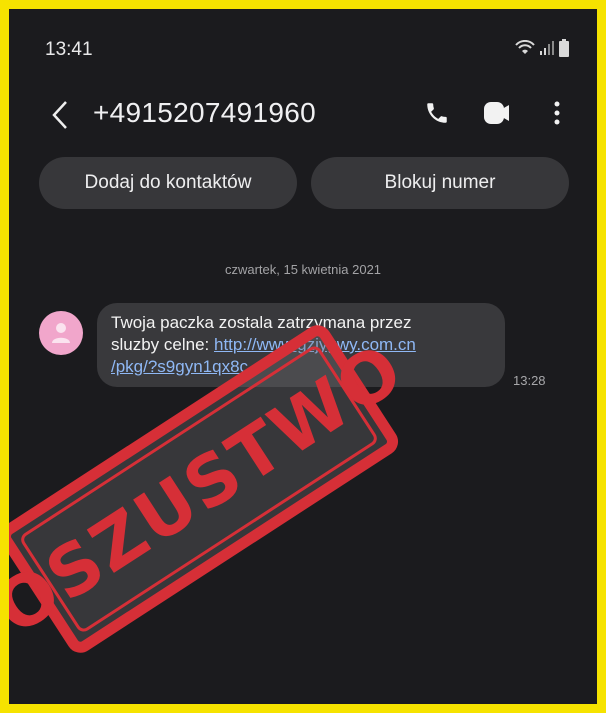 The image size is (606, 713). Describe the element at coordinates (303, 269) in the screenshot. I see `date-separator: czwartek, 15 kwietnia 2021` at that location.